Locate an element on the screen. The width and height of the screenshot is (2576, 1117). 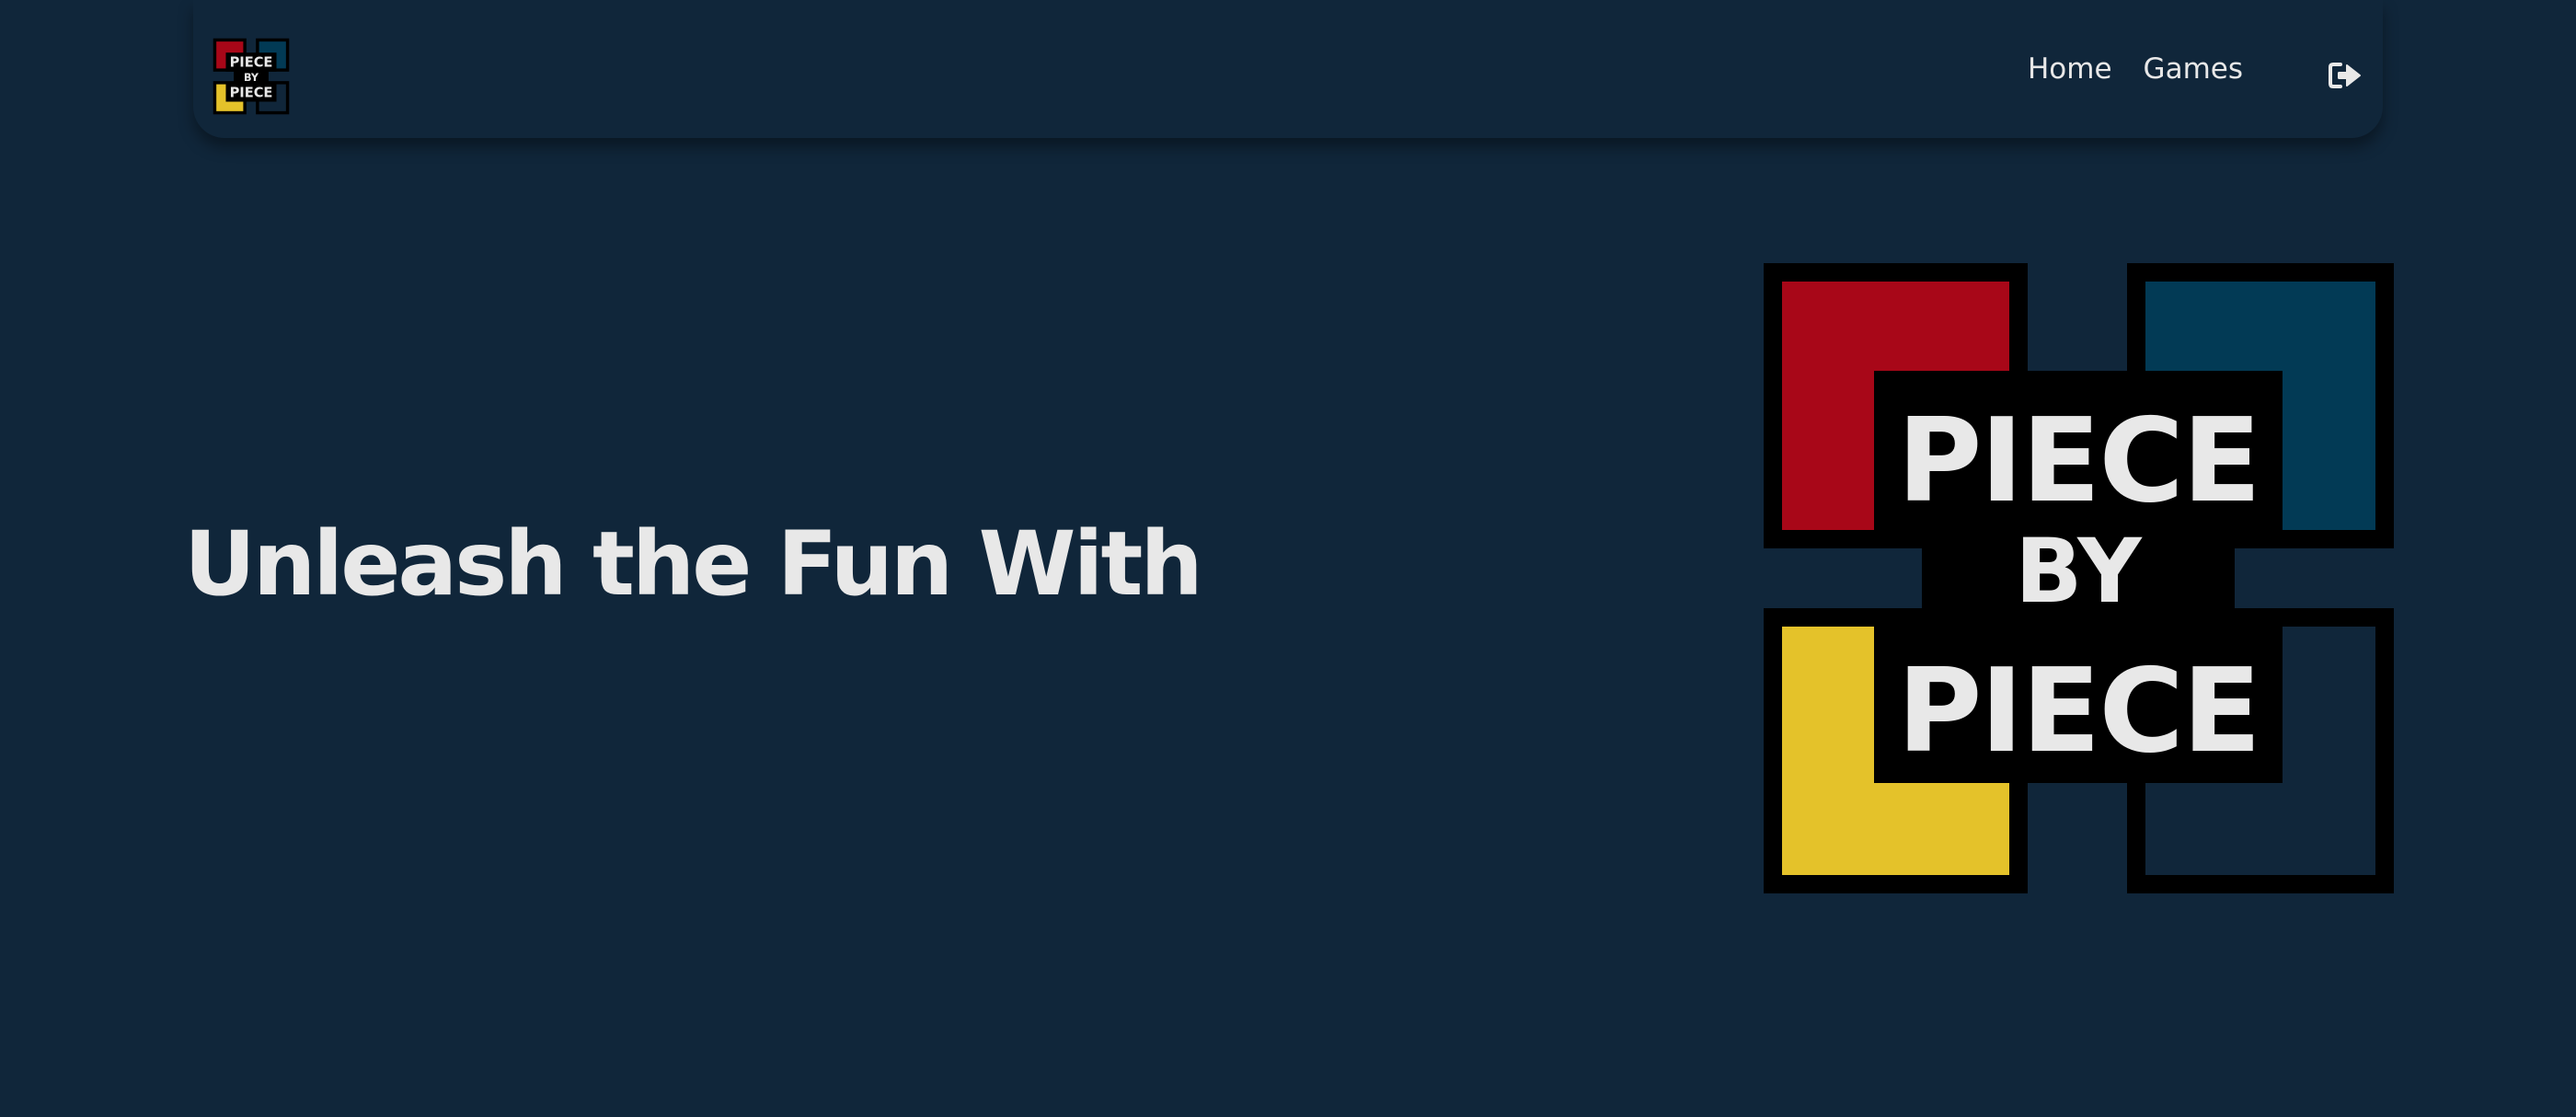
nav-logo-line3: PIECE is located at coordinates (252, 93).